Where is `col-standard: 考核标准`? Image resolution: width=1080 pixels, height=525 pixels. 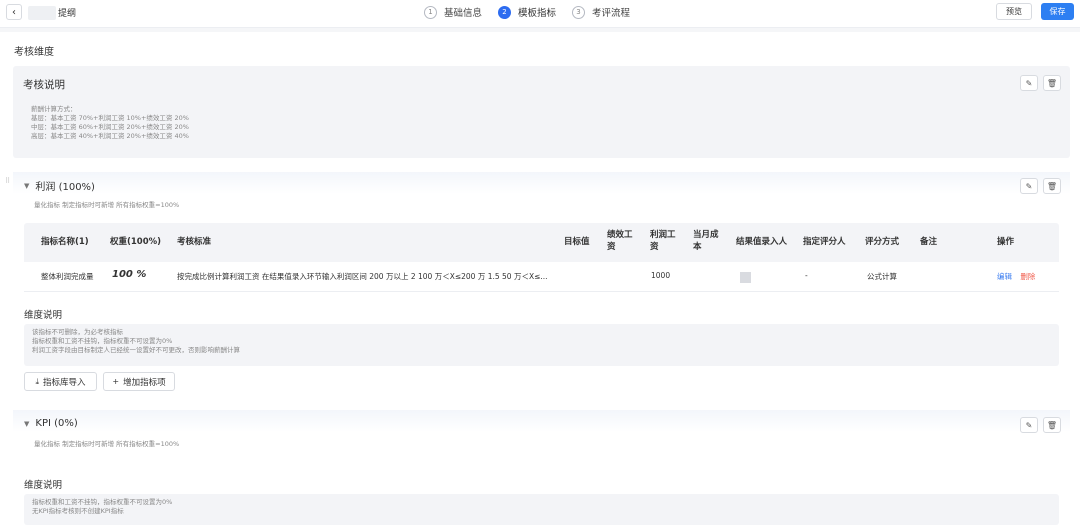 col-standard: 考核标准 is located at coordinates (194, 242).